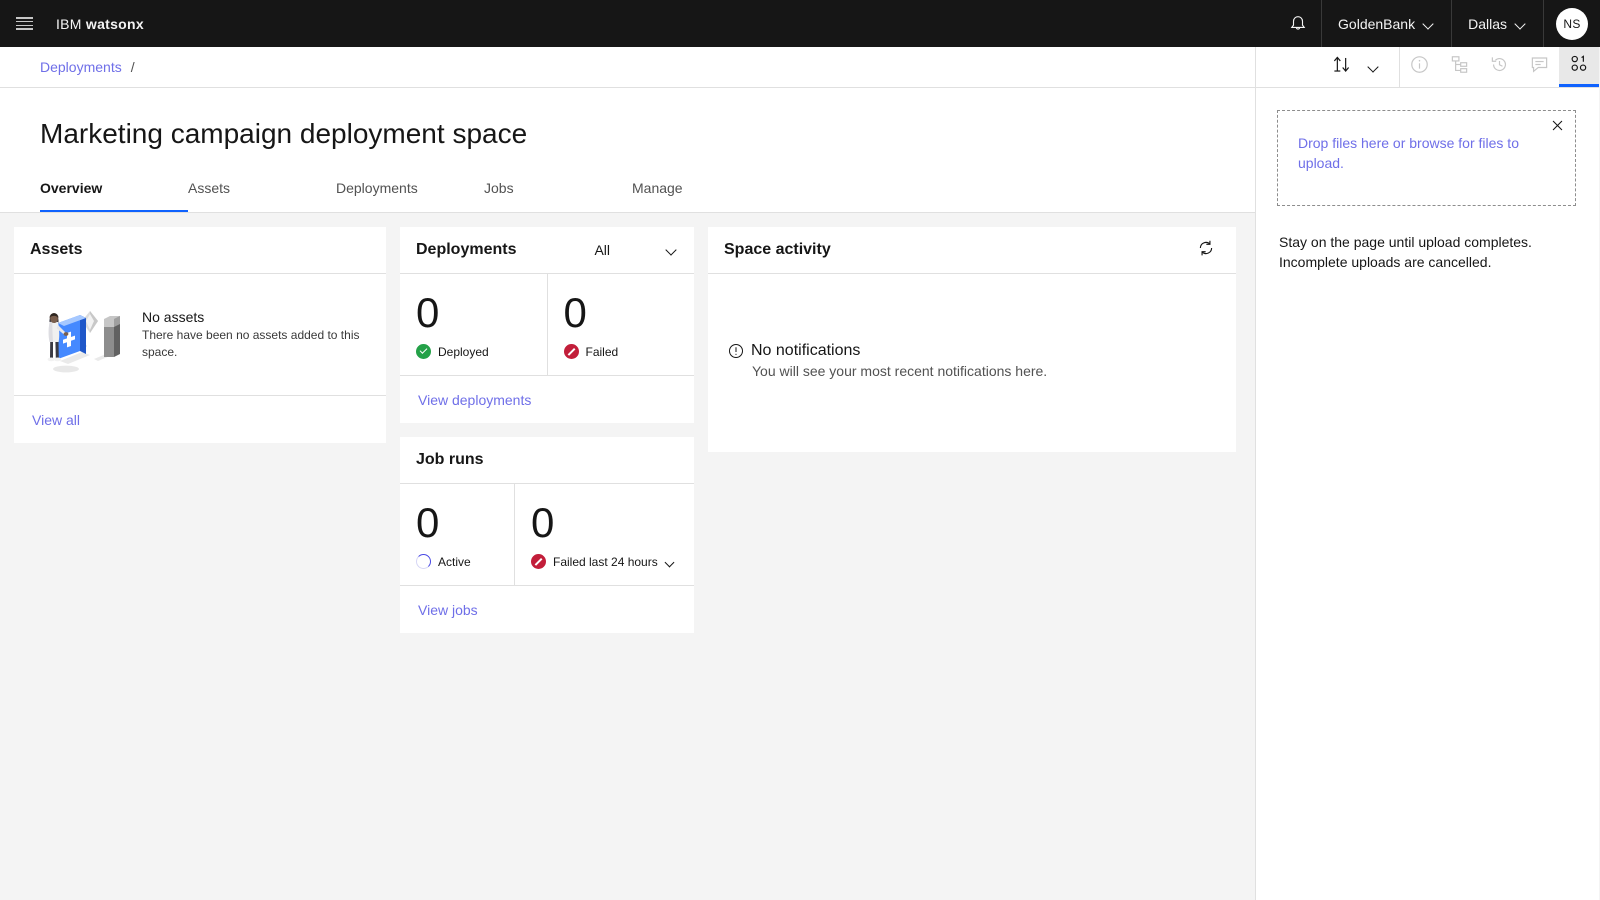  What do you see at coordinates (423, 351) in the screenshot?
I see `checkmark-filled-icon` at bounding box center [423, 351].